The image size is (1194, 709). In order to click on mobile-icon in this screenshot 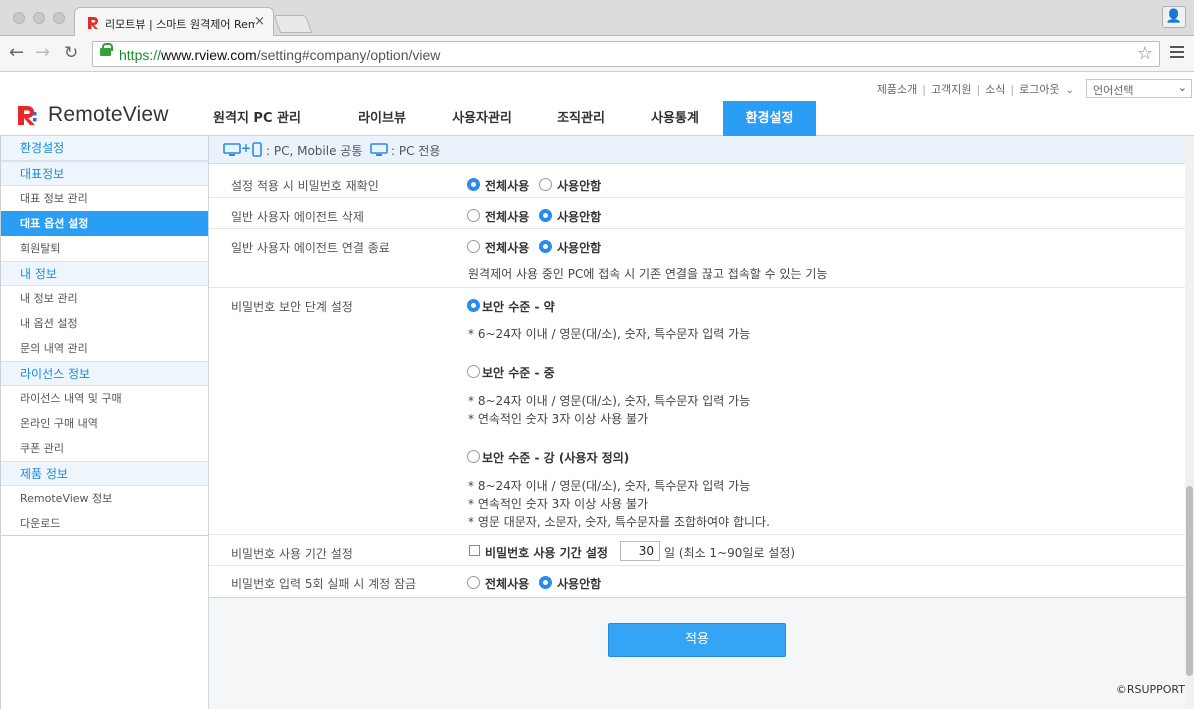, I will do `click(257, 149)`.